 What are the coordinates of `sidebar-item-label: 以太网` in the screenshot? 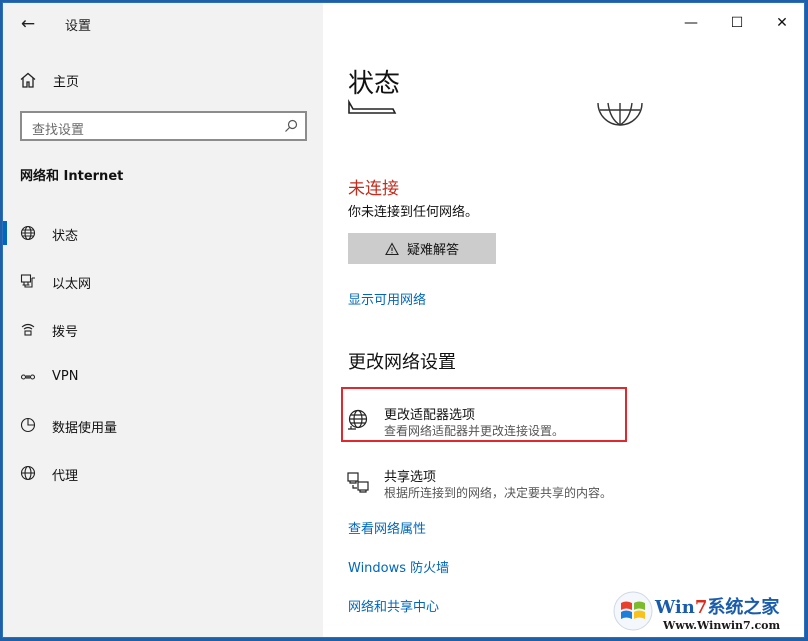 It's located at (72, 284).